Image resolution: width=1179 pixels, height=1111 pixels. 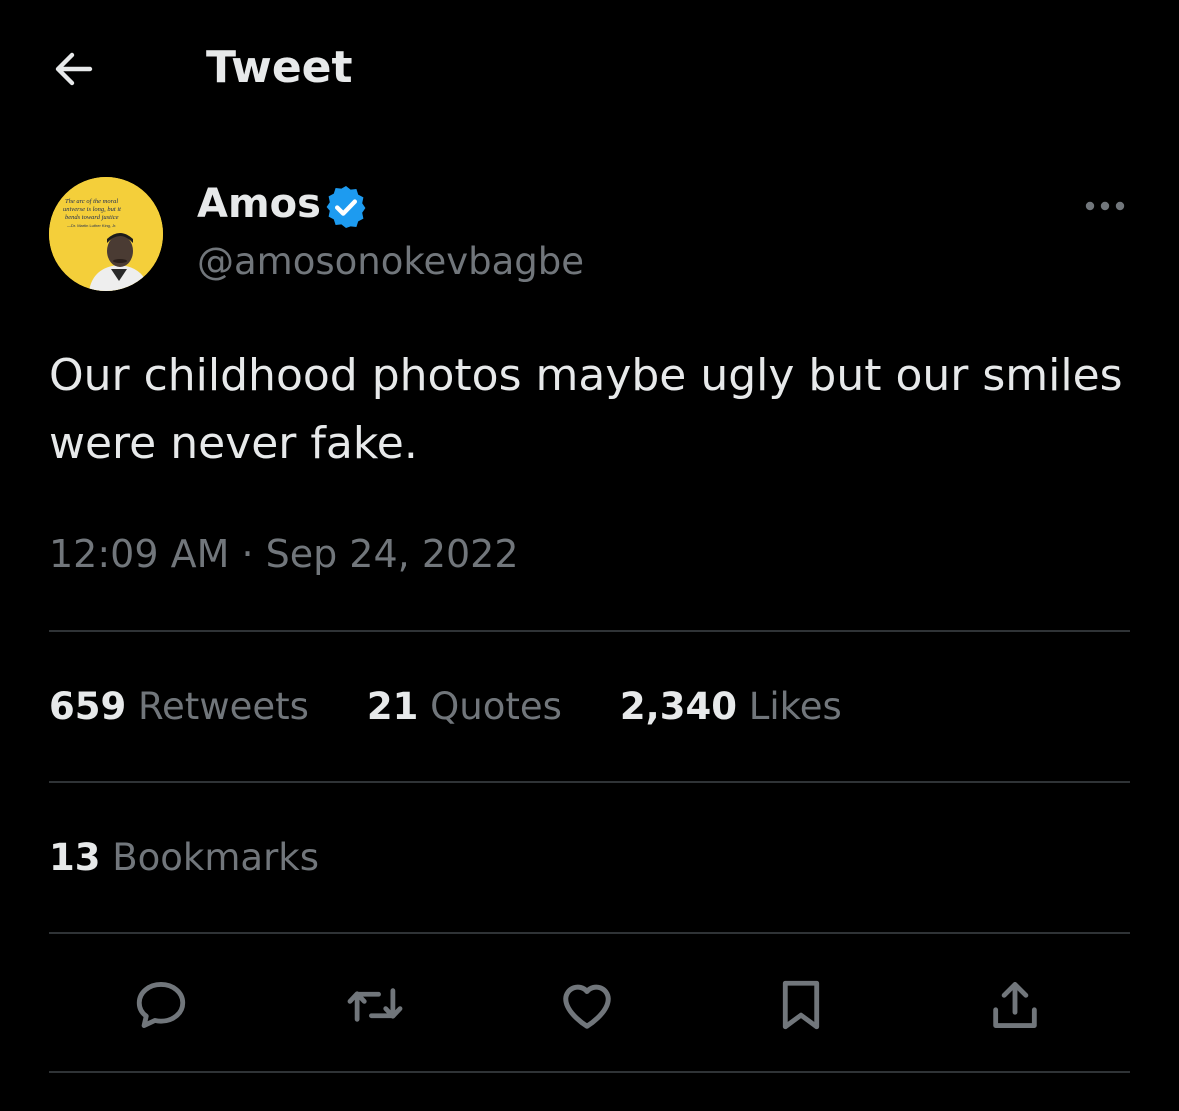 I want to click on avatar-quote-line: bends toward justice, so click(x=92, y=217).